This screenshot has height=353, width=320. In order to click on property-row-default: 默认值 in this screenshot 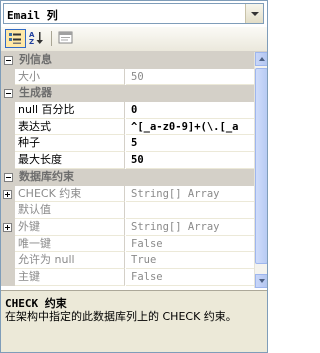, I will do `click(134, 210)`.